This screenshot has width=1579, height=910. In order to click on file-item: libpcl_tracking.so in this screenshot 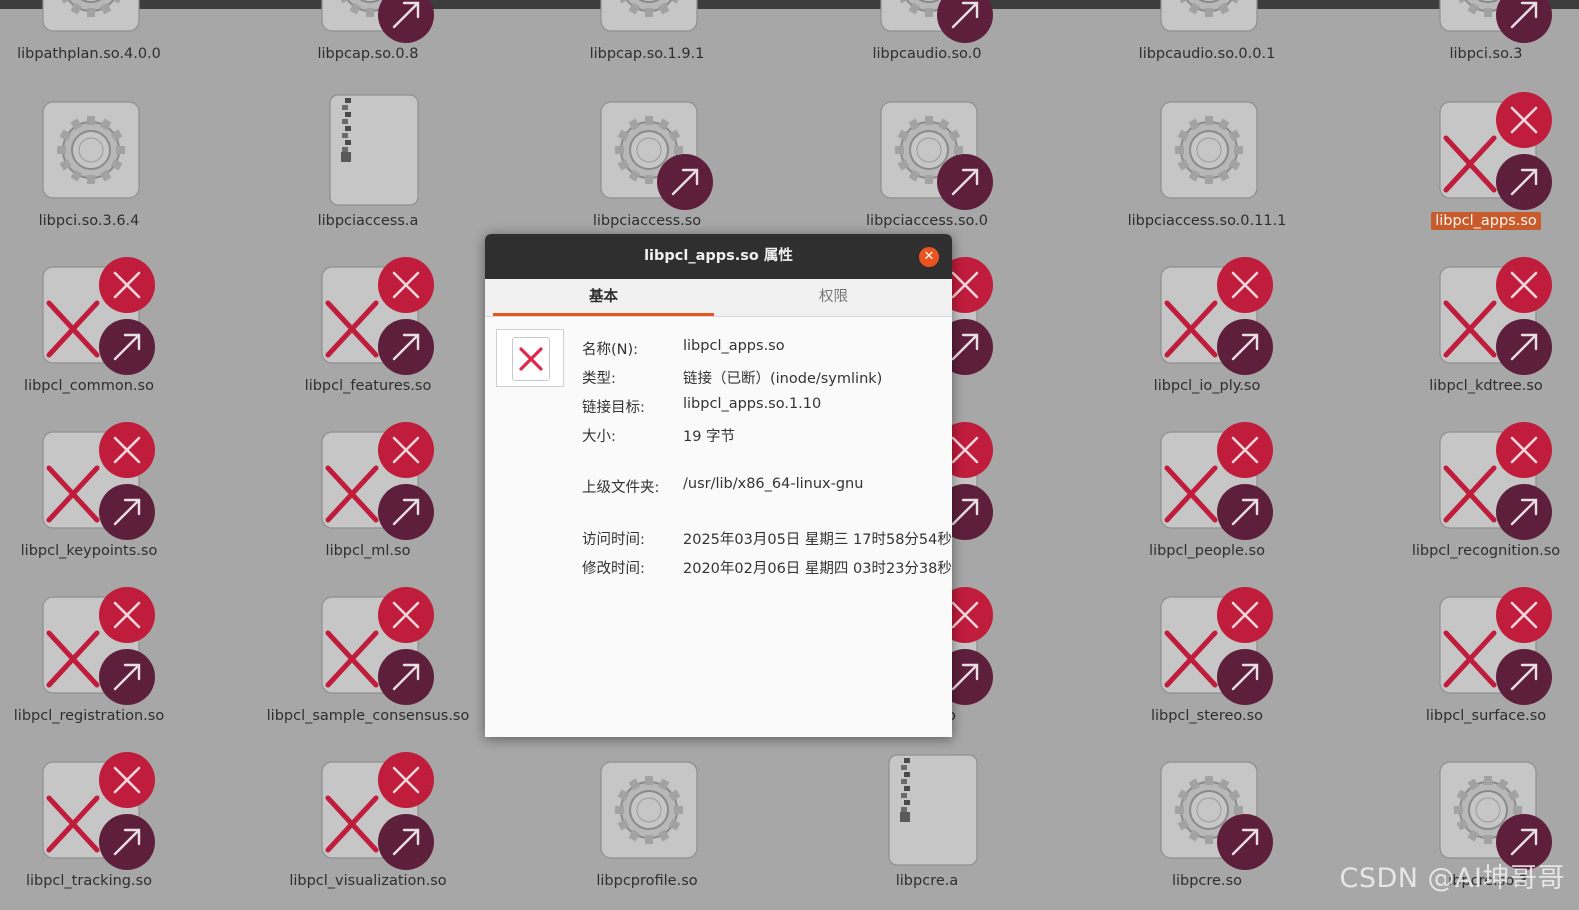, I will do `click(114, 830)`.